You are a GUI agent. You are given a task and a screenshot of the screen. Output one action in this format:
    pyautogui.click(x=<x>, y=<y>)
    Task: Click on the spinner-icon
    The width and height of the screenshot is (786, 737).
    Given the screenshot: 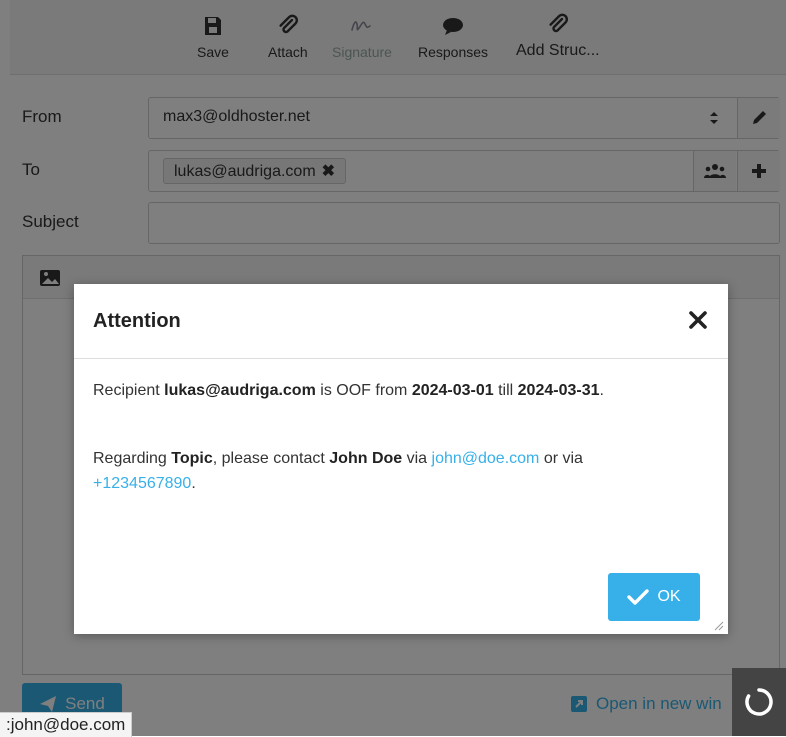 What is the action you would take?
    pyautogui.click(x=759, y=702)
    